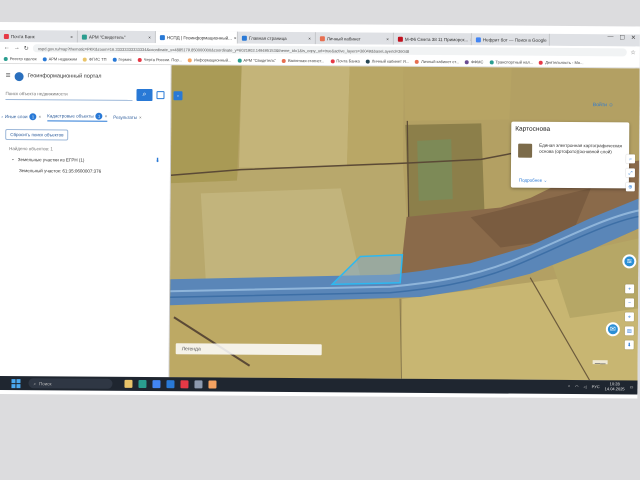 This screenshot has width=640, height=480. Describe the element at coordinates (39, 36) in the screenshot. I see `browser-tab: Почта Банк ×` at that location.